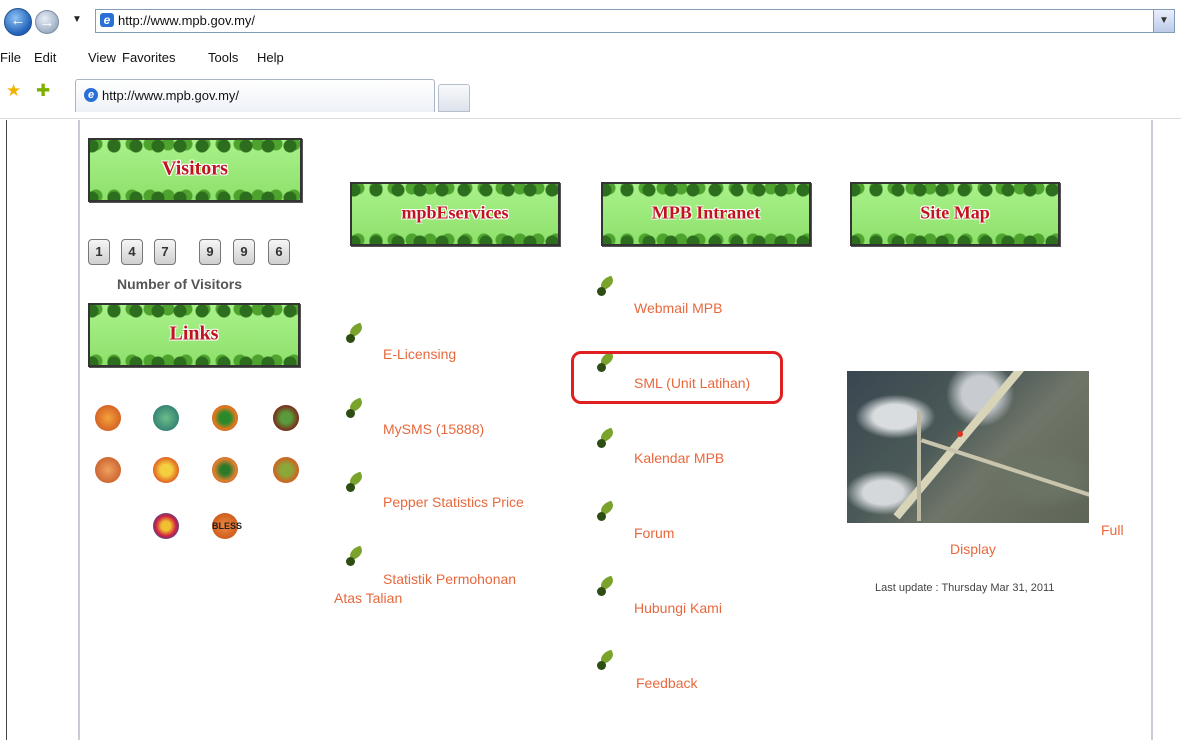 The width and height of the screenshot is (1181, 740). I want to click on link-statistik-permohonan-line2: Atas Talian, so click(368, 598).